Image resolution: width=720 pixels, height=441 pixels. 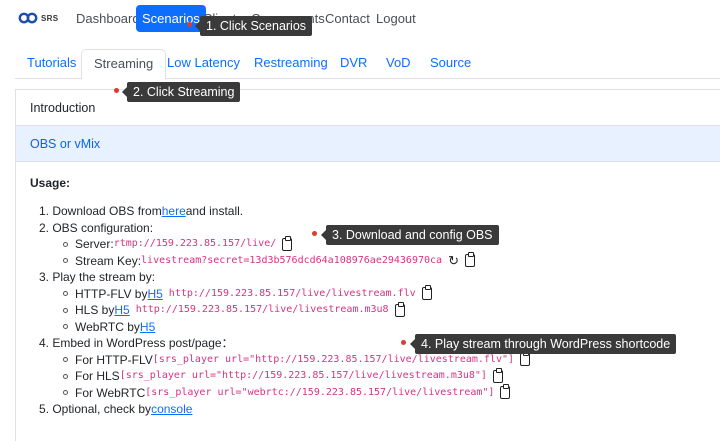 I want to click on tab-tutorials: Tutorials, so click(x=51, y=64).